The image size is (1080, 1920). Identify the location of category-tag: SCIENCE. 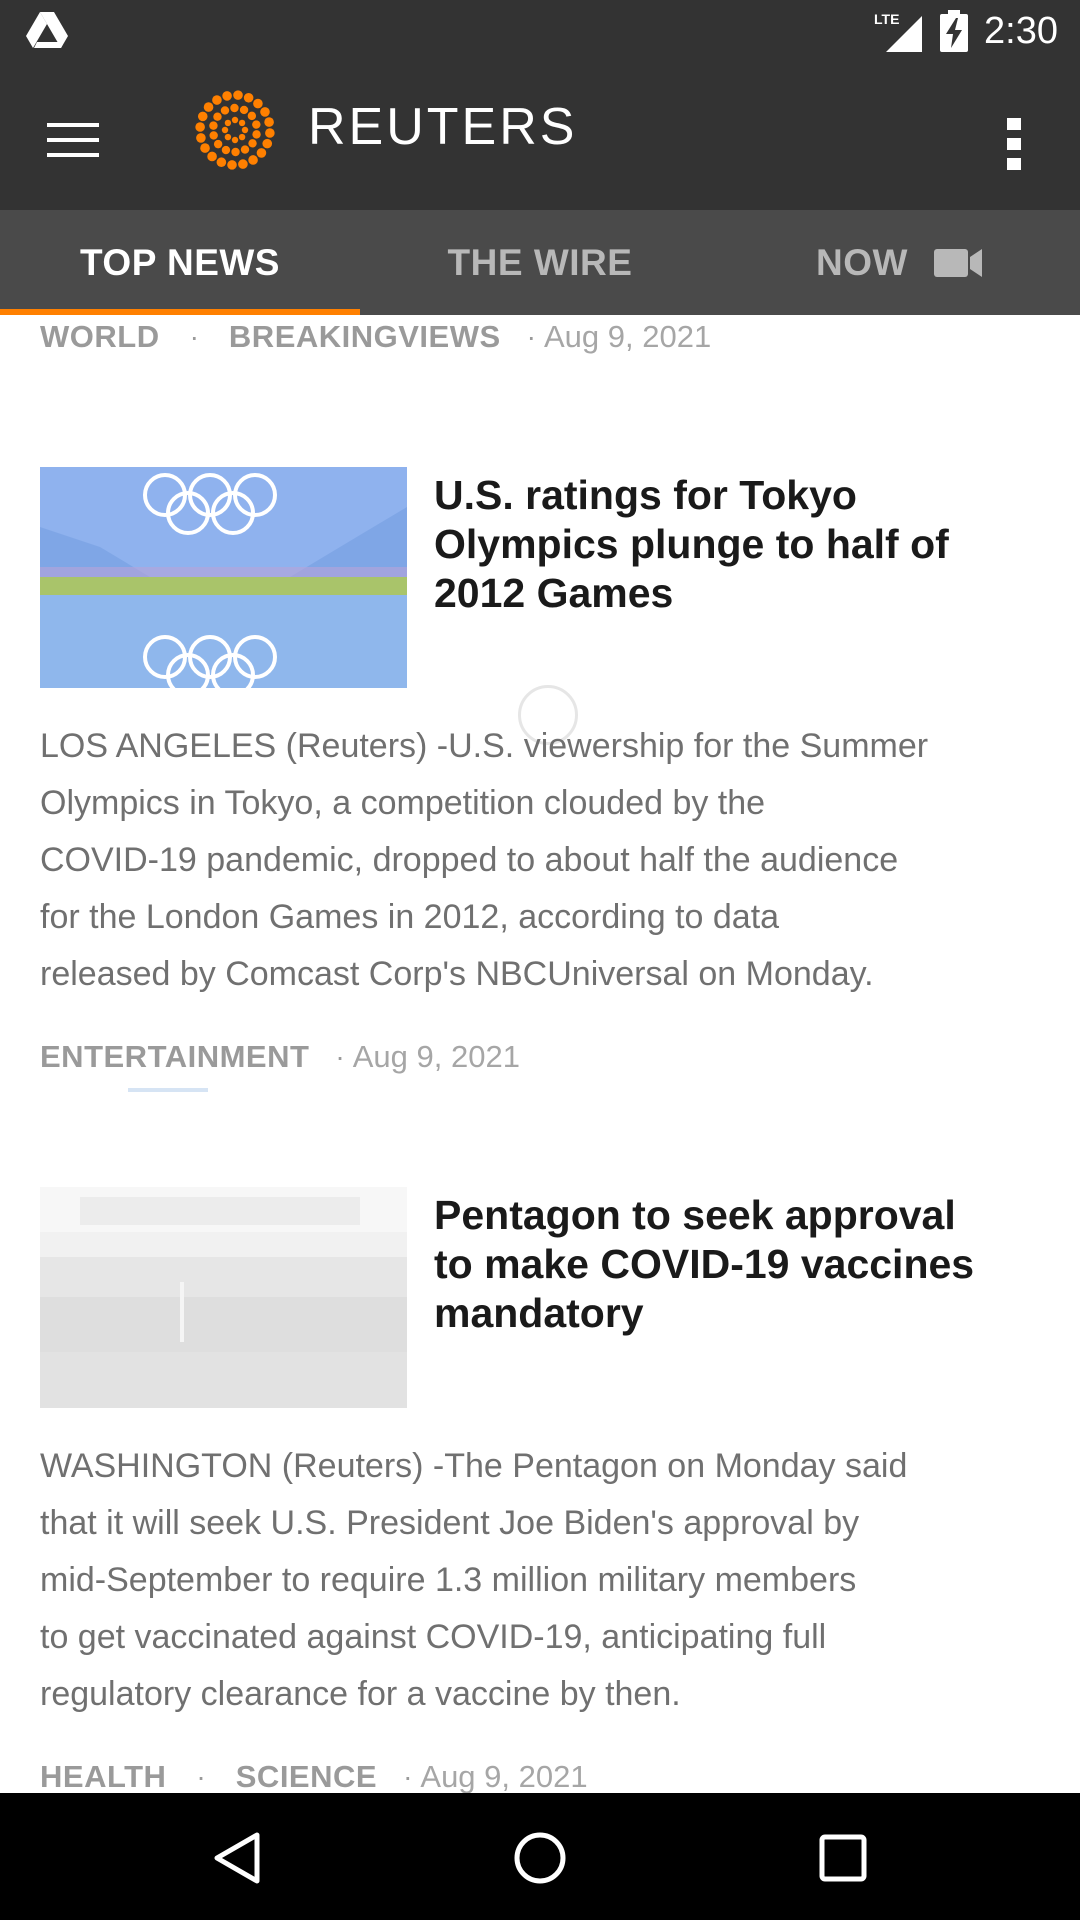
(306, 1776).